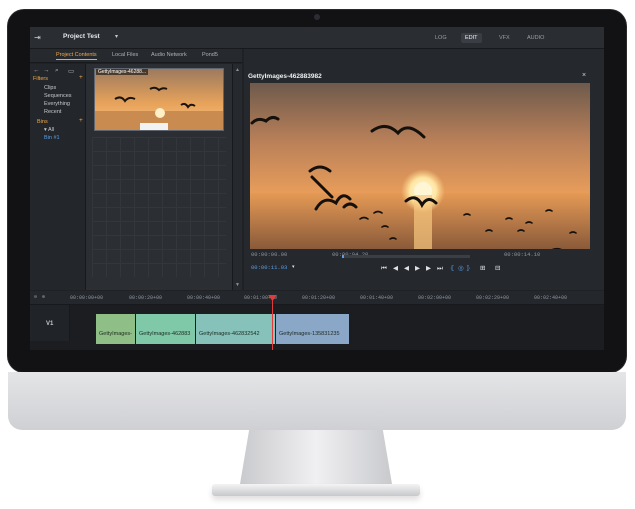  Describe the element at coordinates (293, 267) in the screenshot. I see `timecode-dropdown-icon: ▾` at that location.